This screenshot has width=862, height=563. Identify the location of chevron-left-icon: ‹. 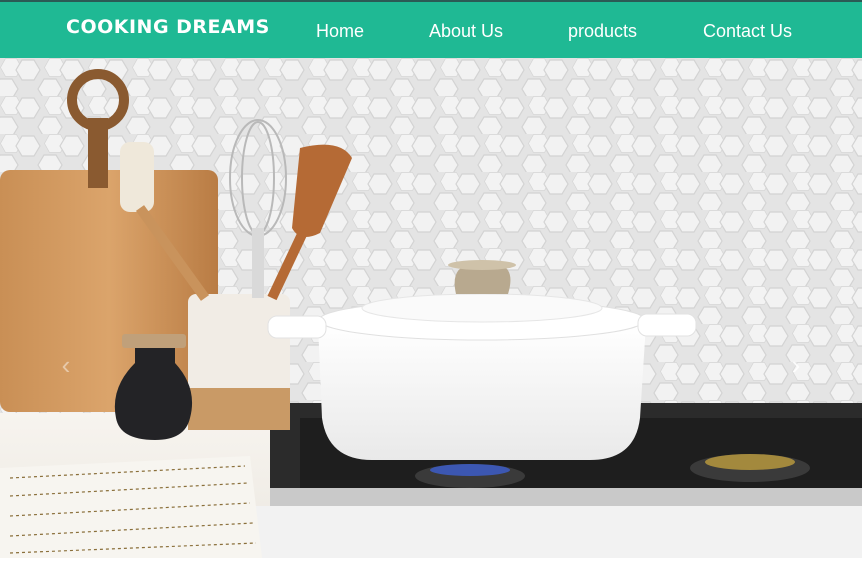
(66, 365).